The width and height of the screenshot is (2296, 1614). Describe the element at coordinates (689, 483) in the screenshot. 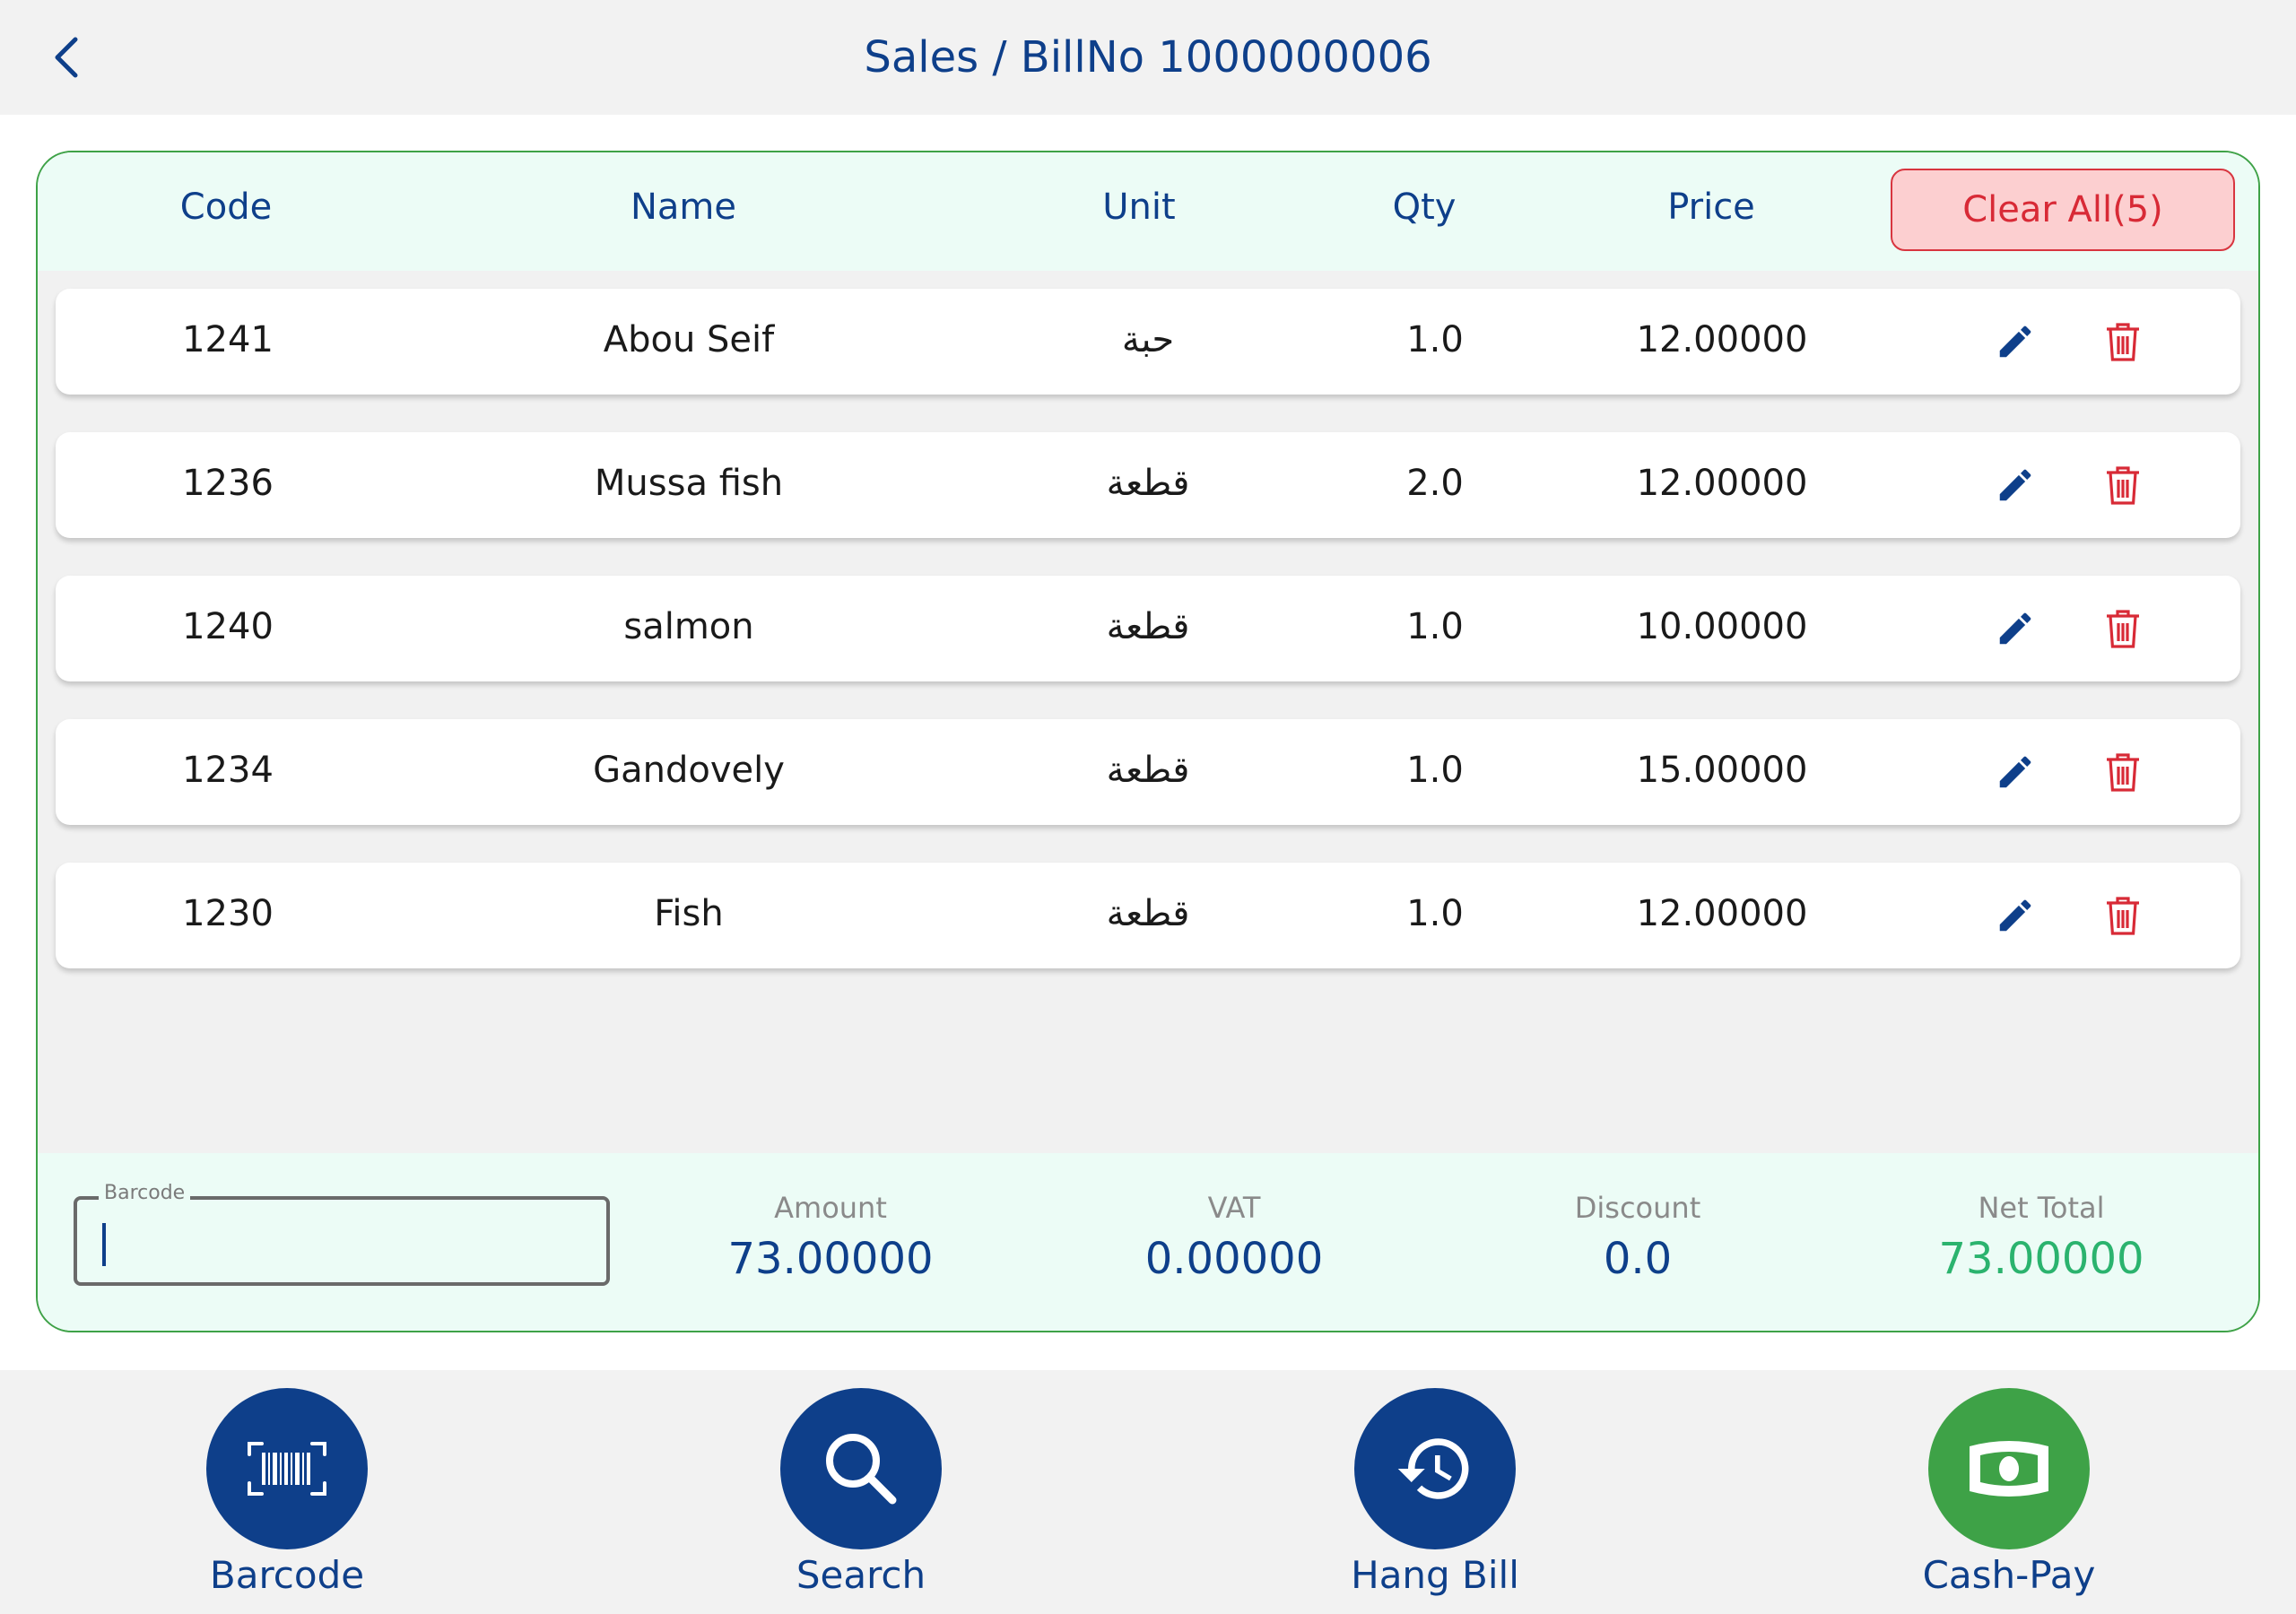

I see `row-name: Mussa fish` at that location.